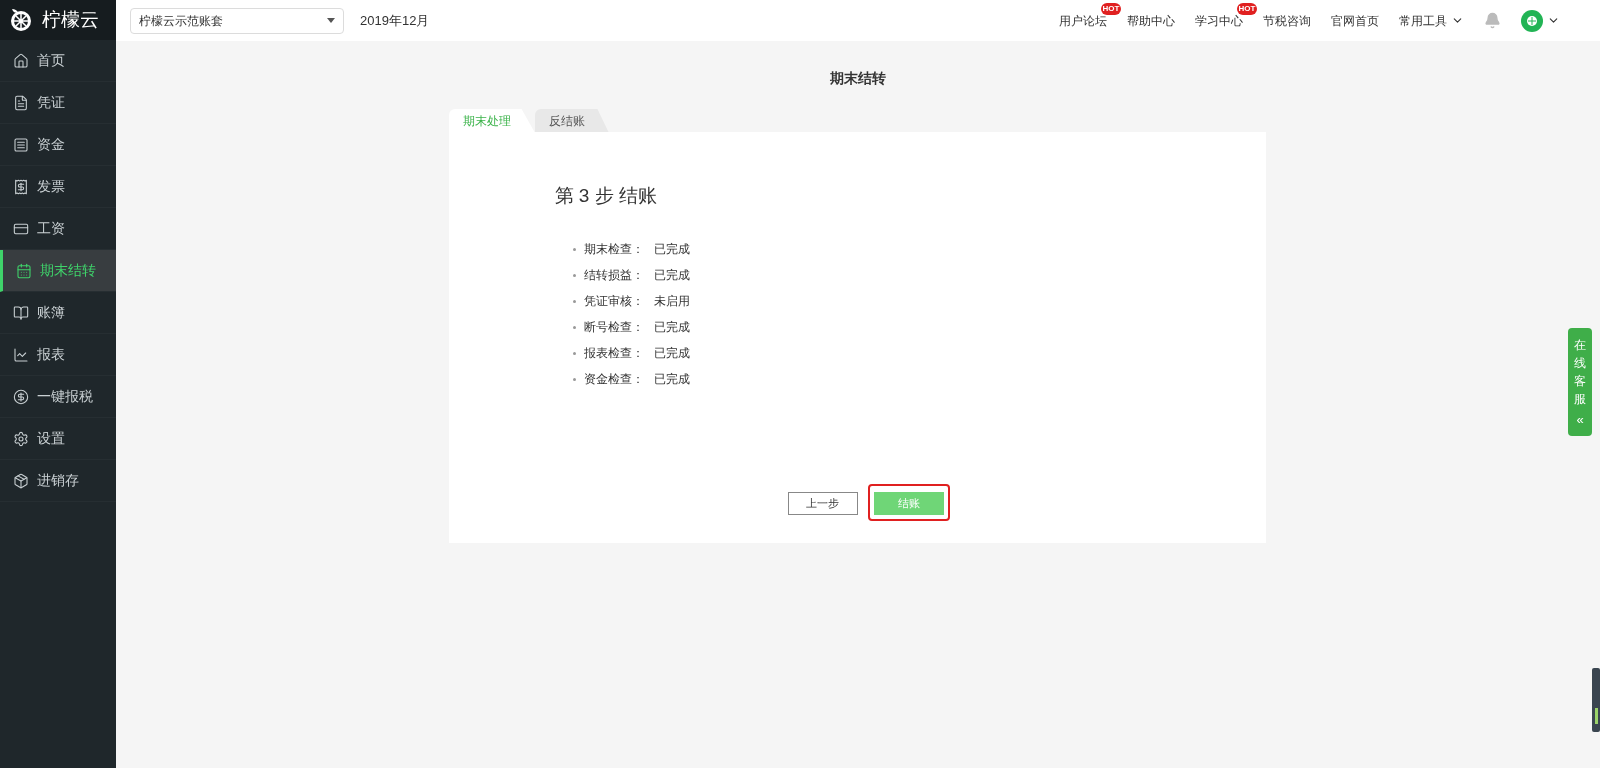 The image size is (1600, 768). What do you see at coordinates (571, 120) in the screenshot?
I see `tab: 反结账` at bounding box center [571, 120].